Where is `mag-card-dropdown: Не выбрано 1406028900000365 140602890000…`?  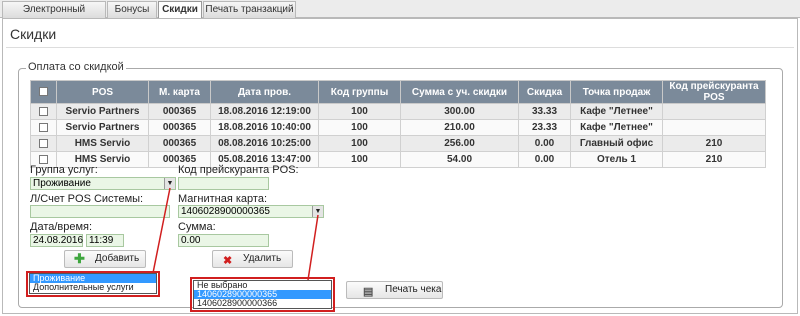
mag-card-dropdown: Не выбрано 1406028900000365 140602890000… is located at coordinates (262, 294).